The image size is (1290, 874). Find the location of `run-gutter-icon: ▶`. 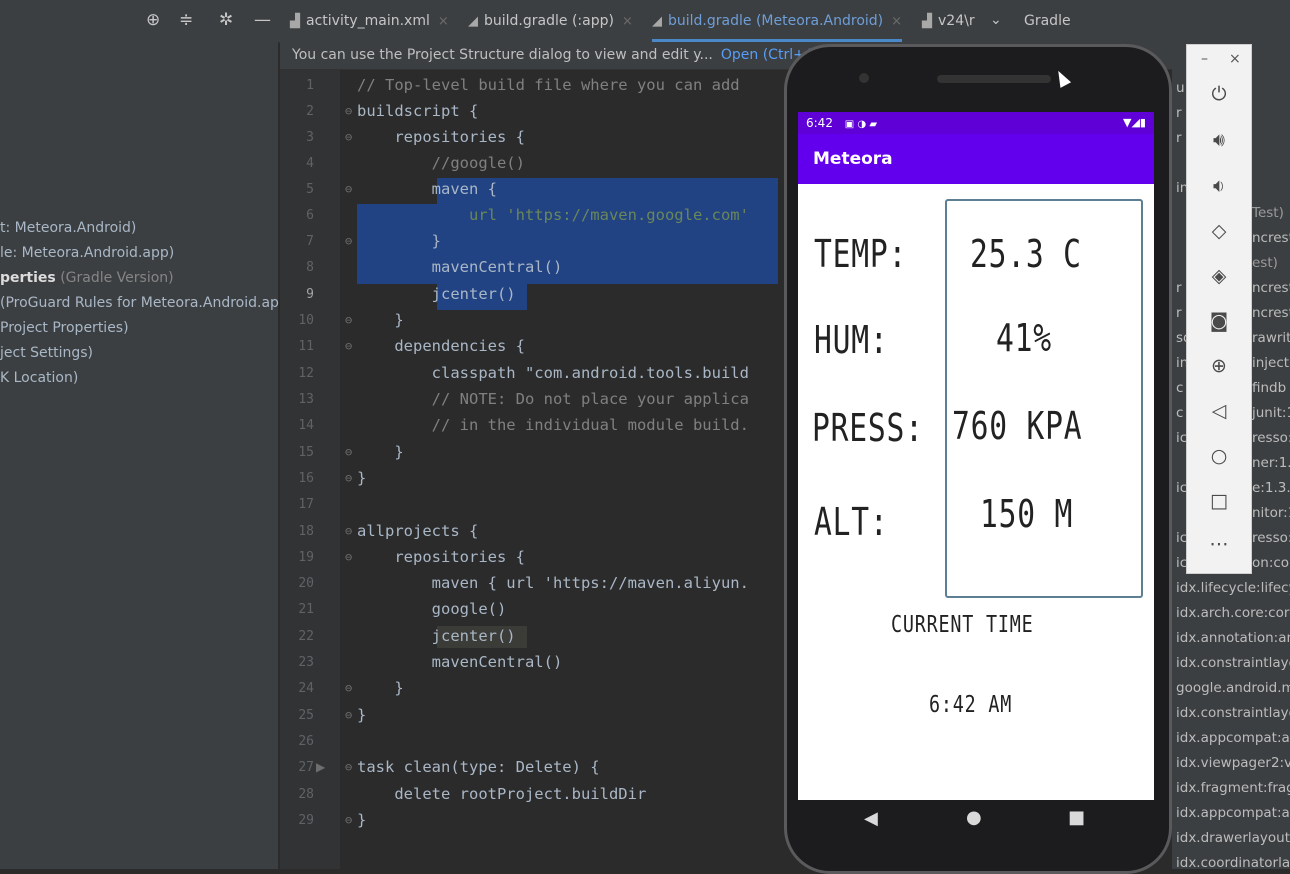

run-gutter-icon: ▶ is located at coordinates (320, 767).